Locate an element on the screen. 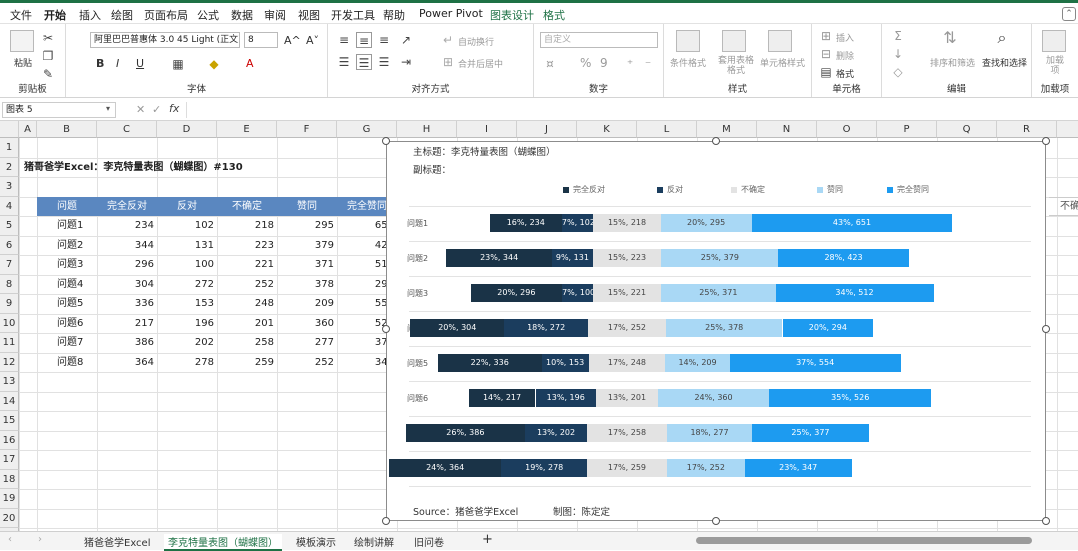 The height and width of the screenshot is (551, 1078). enter-icon: ✓ is located at coordinates (156, 109).